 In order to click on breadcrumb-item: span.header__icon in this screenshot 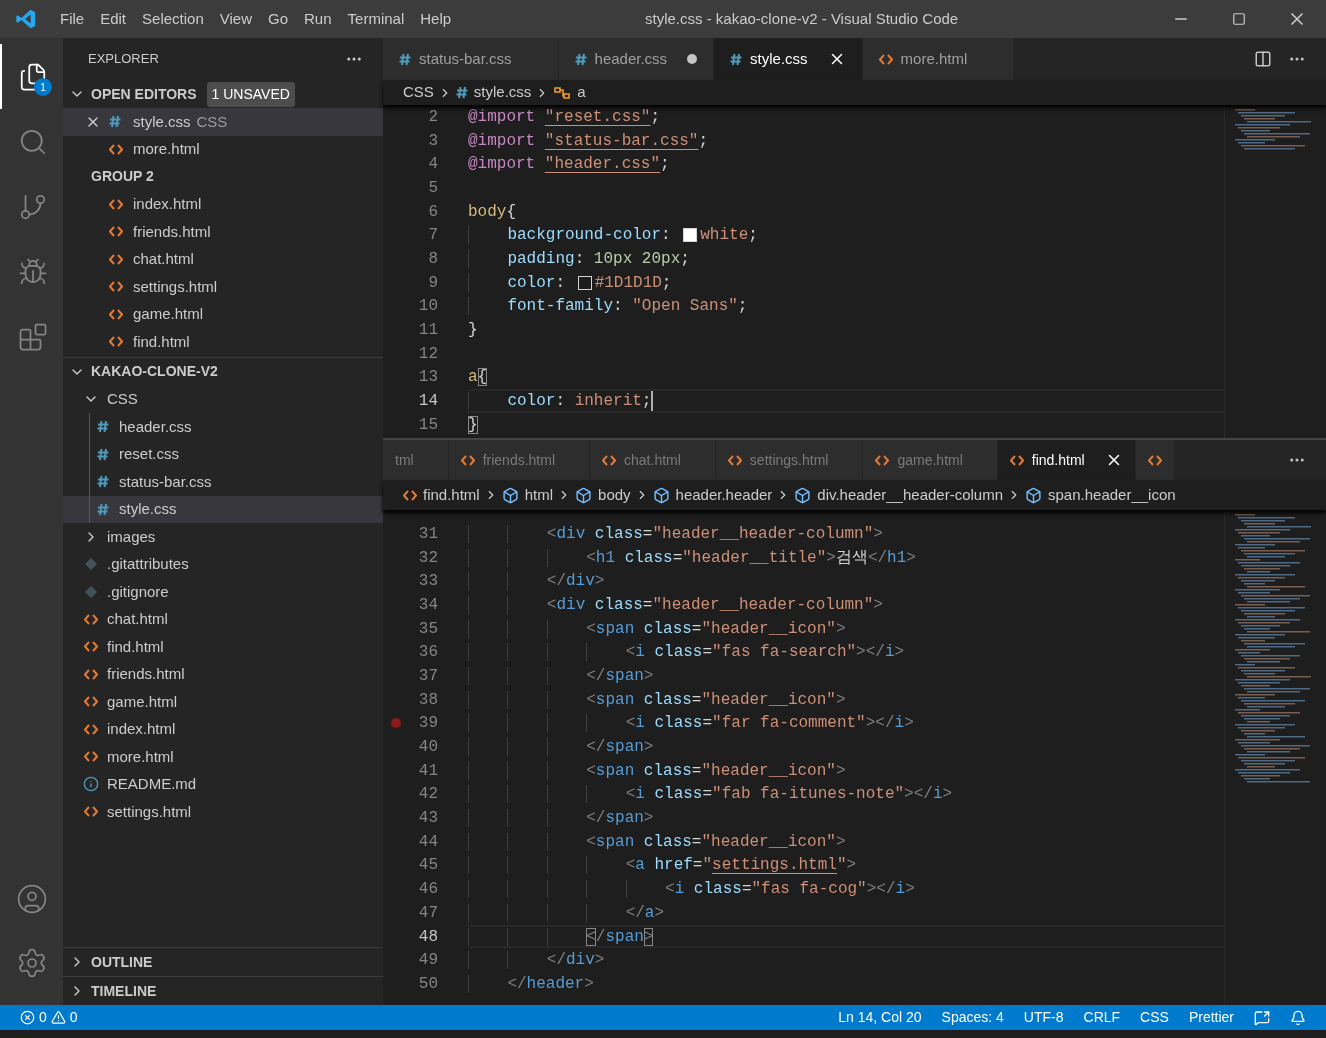, I will do `click(1112, 495)`.